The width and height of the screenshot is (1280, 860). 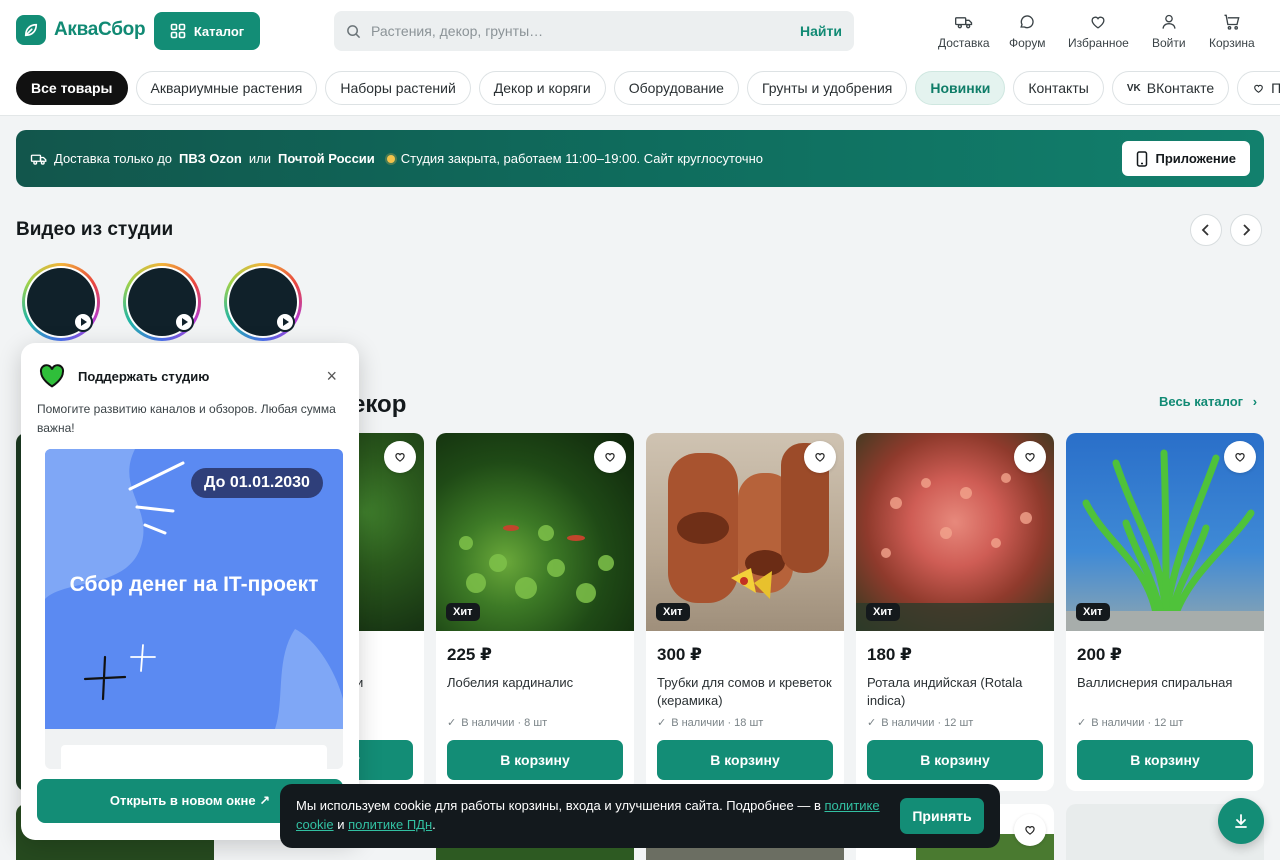 What do you see at coordinates (821, 31) in the screenshot?
I see `search-button: Найти` at bounding box center [821, 31].